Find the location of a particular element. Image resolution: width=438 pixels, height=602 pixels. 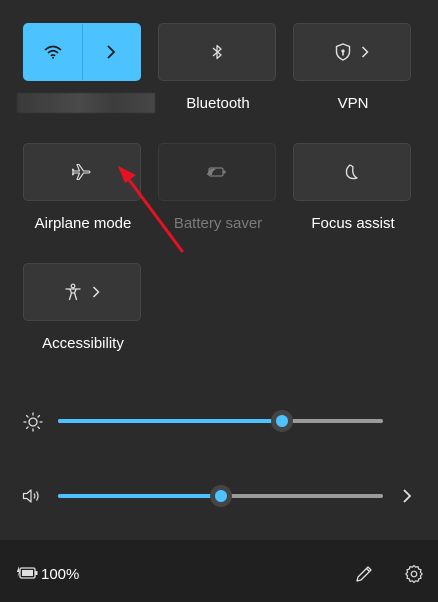

moon-icon is located at coordinates (352, 172).